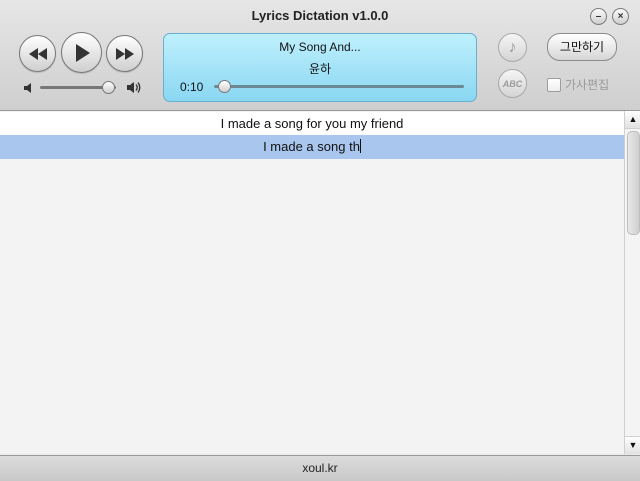 This screenshot has width=640, height=481. Describe the element at coordinates (360, 146) in the screenshot. I see `text-cursor` at that location.